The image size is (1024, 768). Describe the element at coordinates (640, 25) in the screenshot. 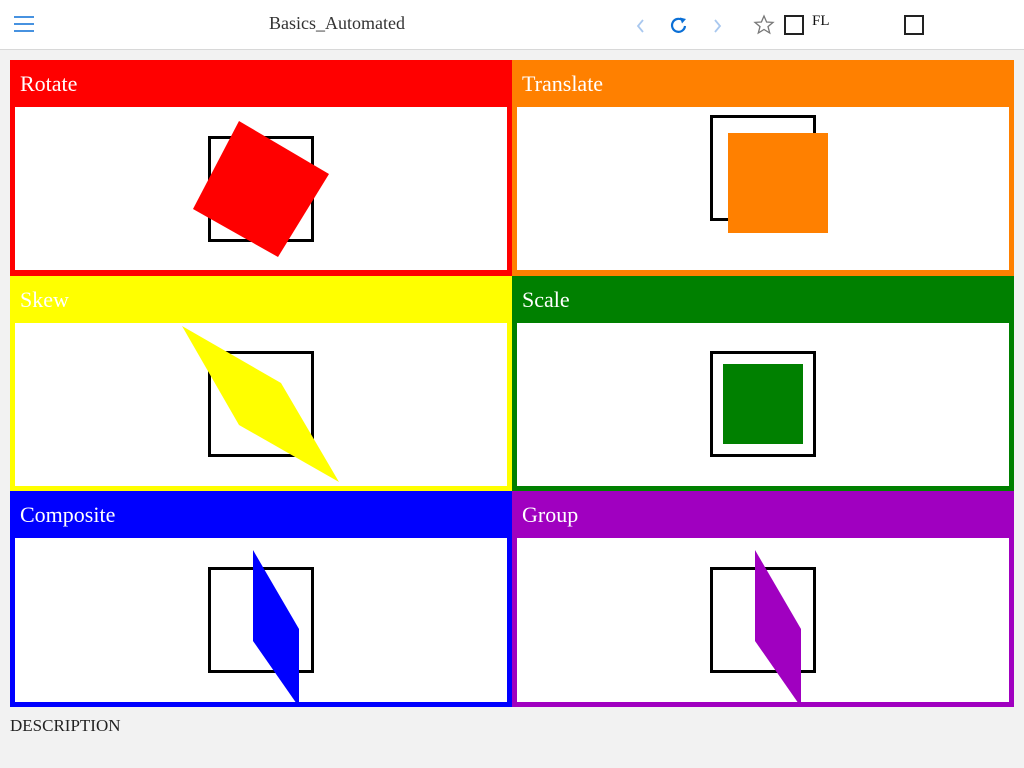

I see `chevron-left-icon` at that location.